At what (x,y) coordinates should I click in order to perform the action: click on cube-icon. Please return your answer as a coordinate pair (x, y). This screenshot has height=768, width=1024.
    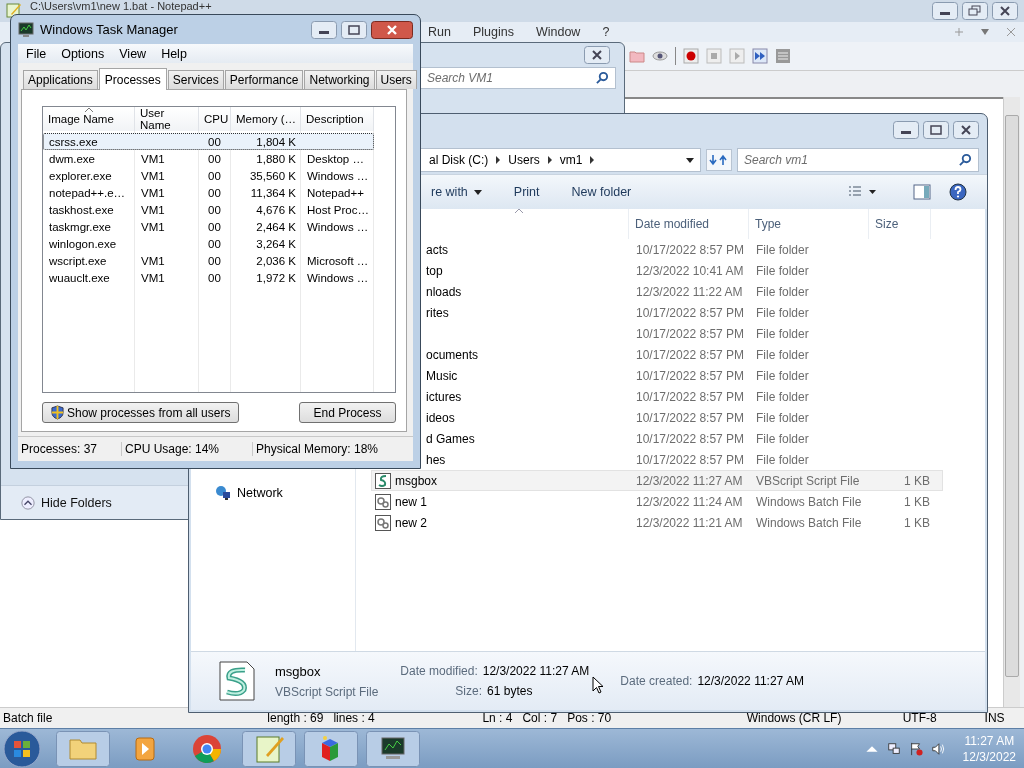
    Looking at the image, I should click on (331, 748).